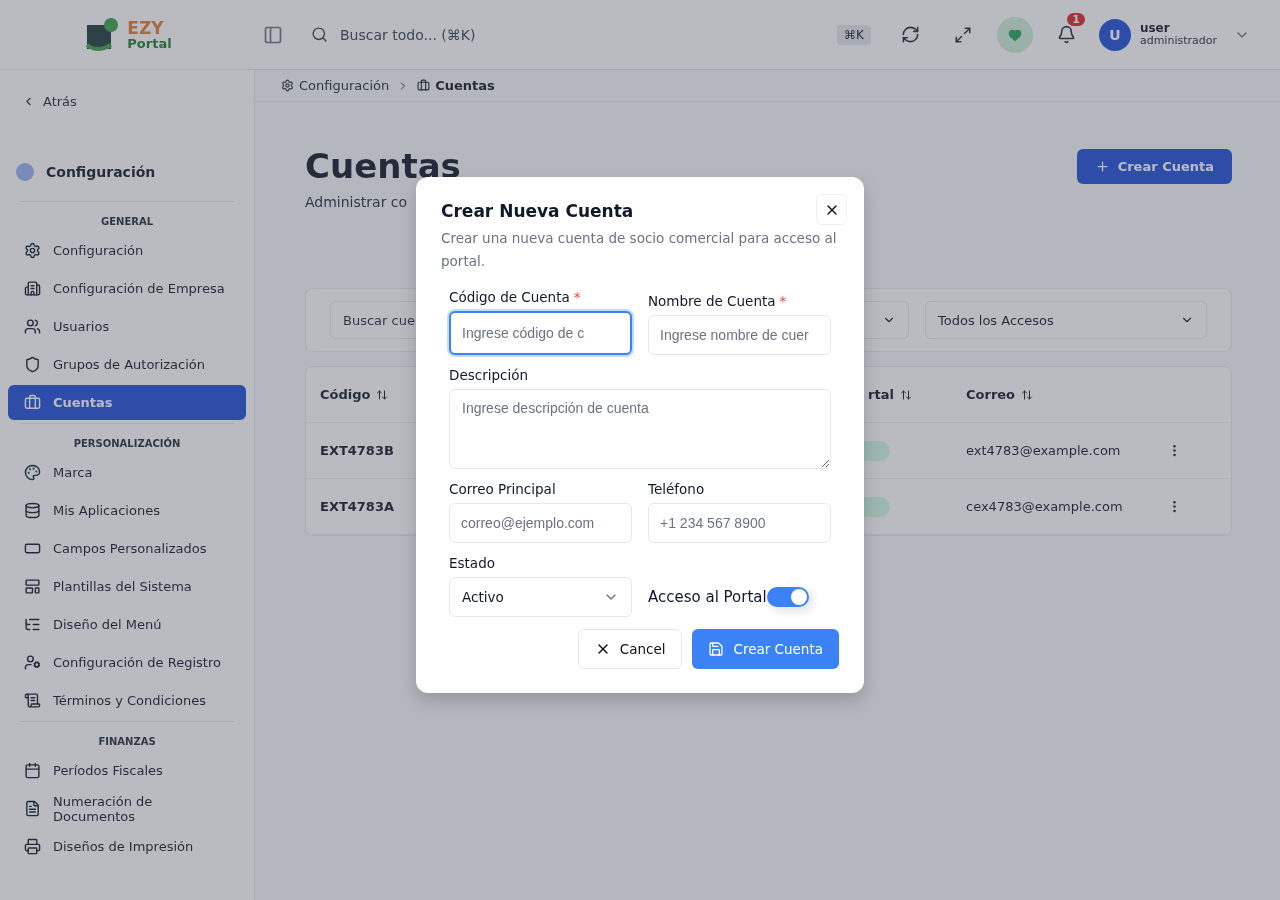  Describe the element at coordinates (127, 808) in the screenshot. I see `sidebar-item: Numeración de Documentos` at that location.